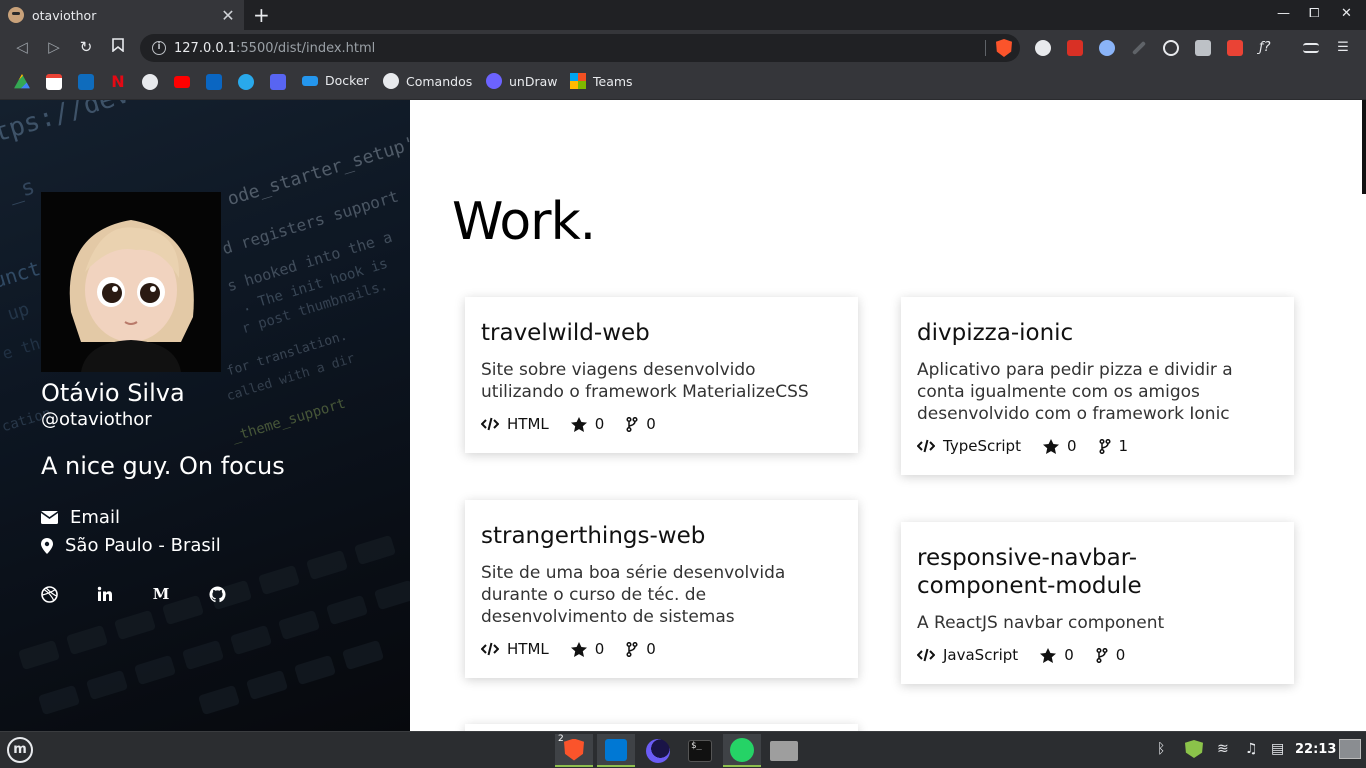  I want to click on location-label: São Paulo - Brasil, so click(143, 545).